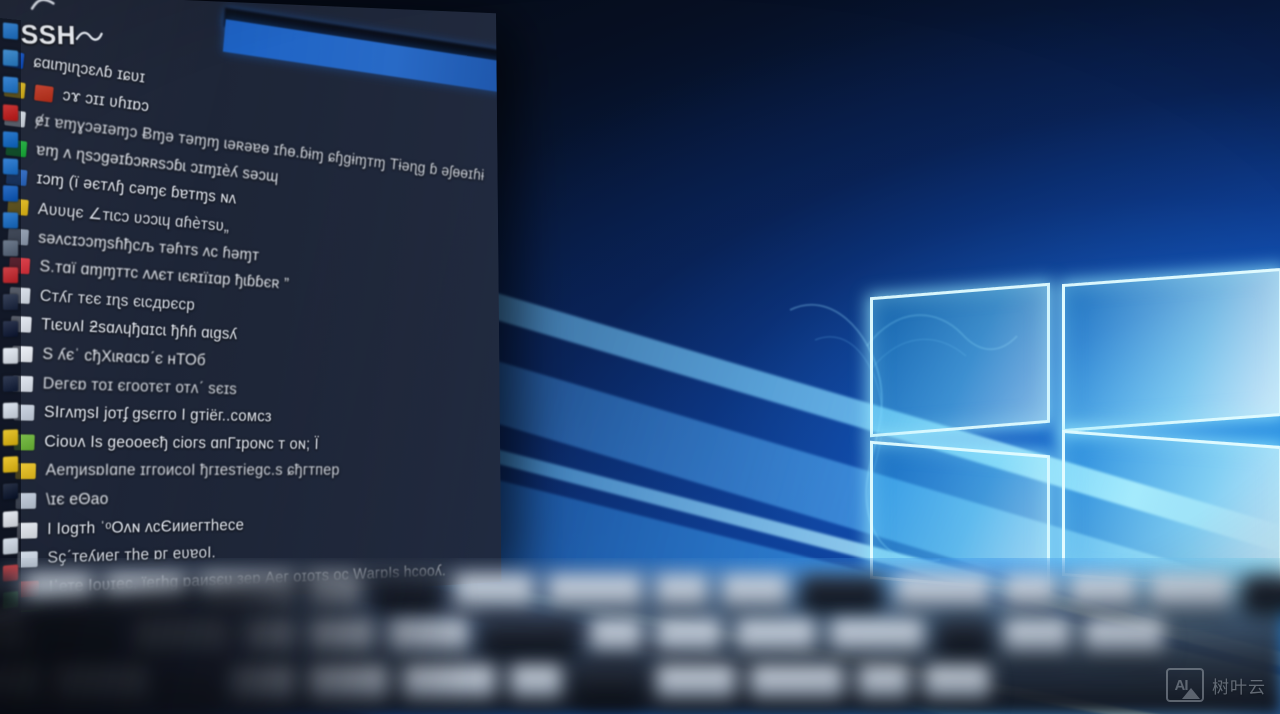 This screenshot has width=1280, height=714. What do you see at coordinates (43, 92) in the screenshot?
I see `red-badge-icon` at bounding box center [43, 92].